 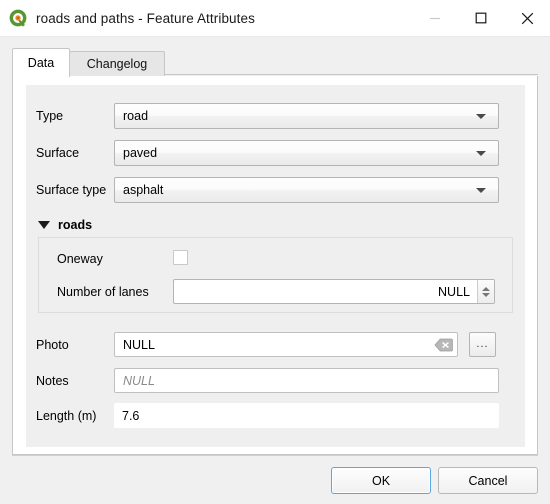 I want to click on field-row-type: Type, so click(x=49, y=116).